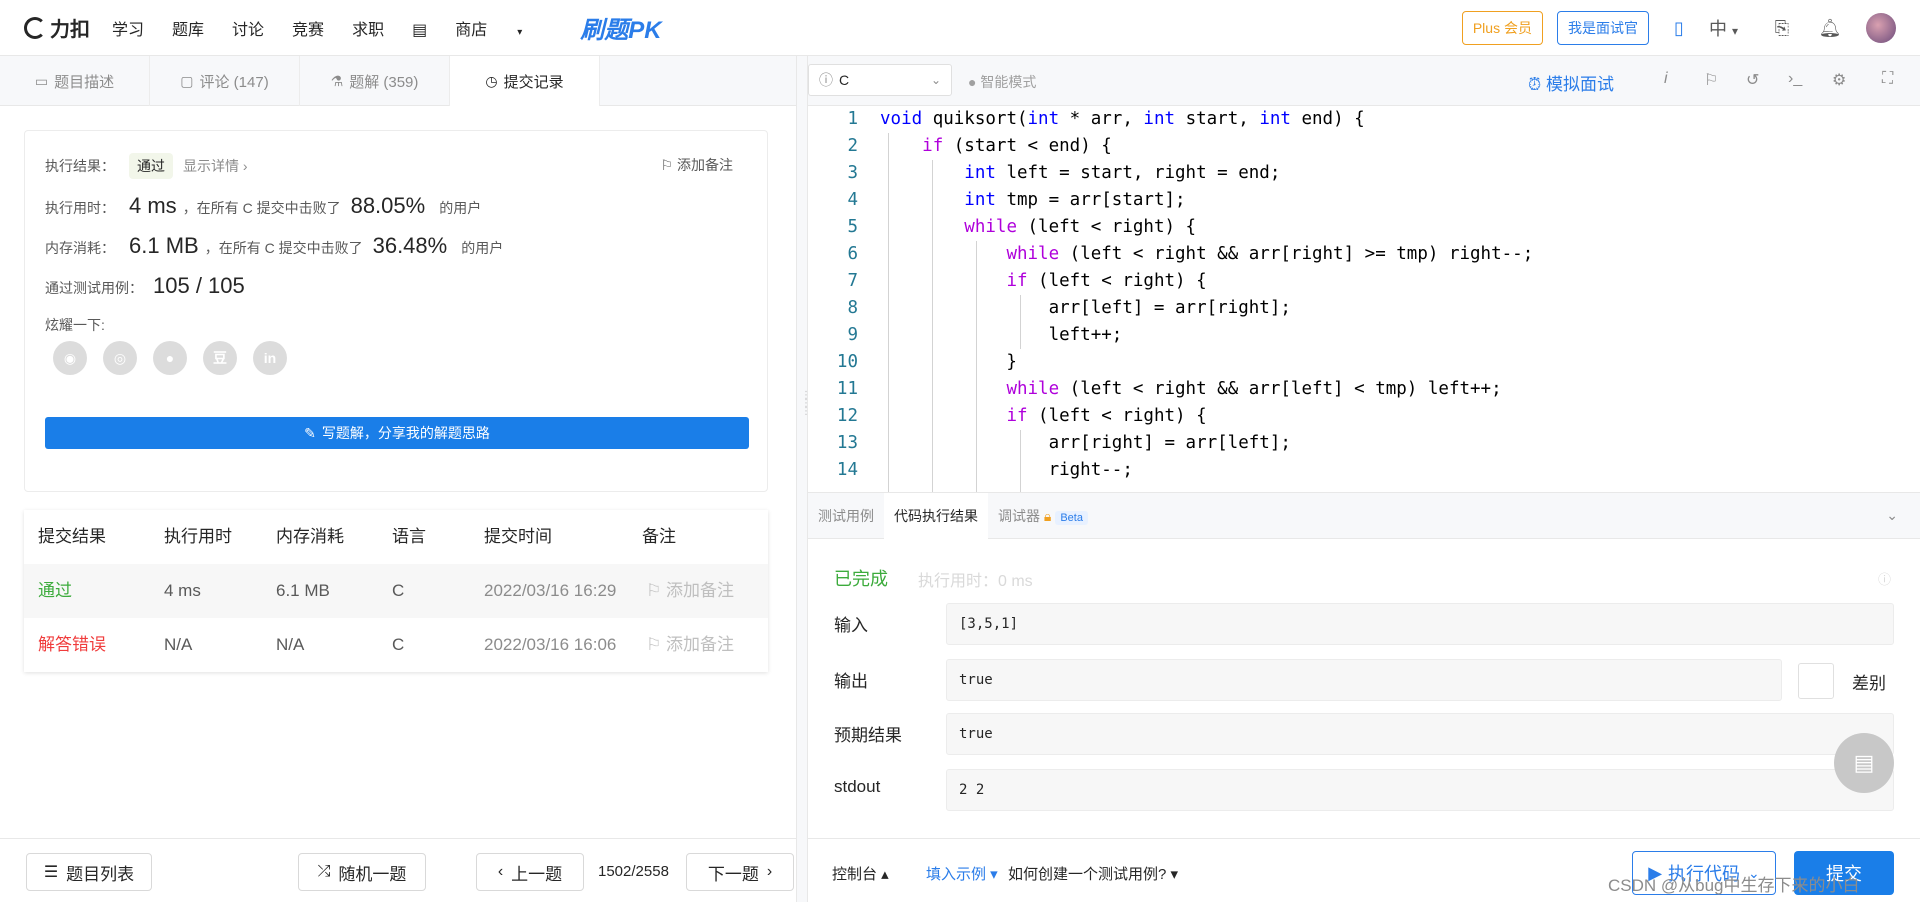  Describe the element at coordinates (1019, 515) in the screenshot. I see `debugger-label: 调试器` at that location.